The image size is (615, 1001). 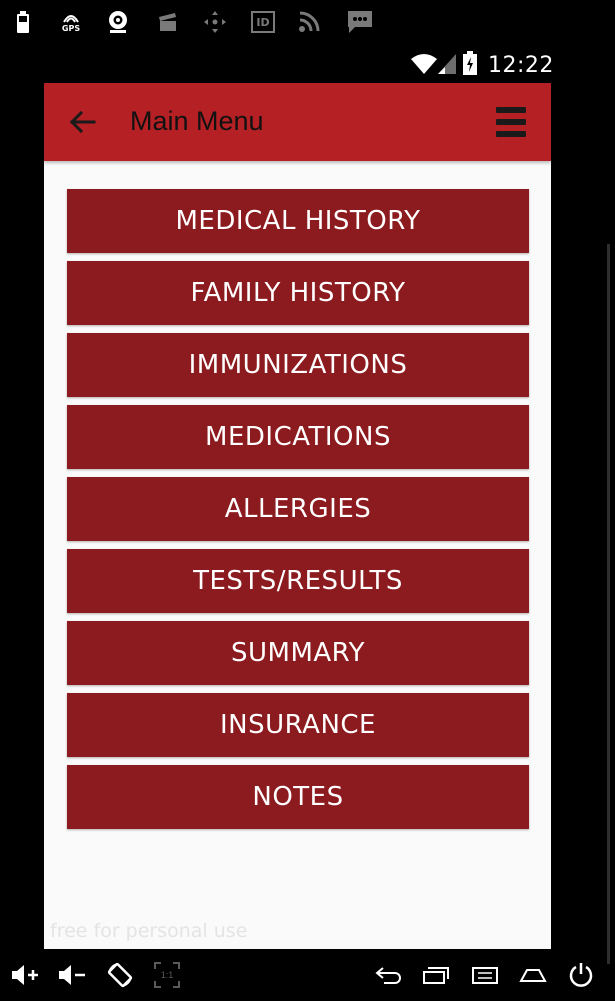 What do you see at coordinates (71, 28) in the screenshot?
I see `gps-label: GPS` at bounding box center [71, 28].